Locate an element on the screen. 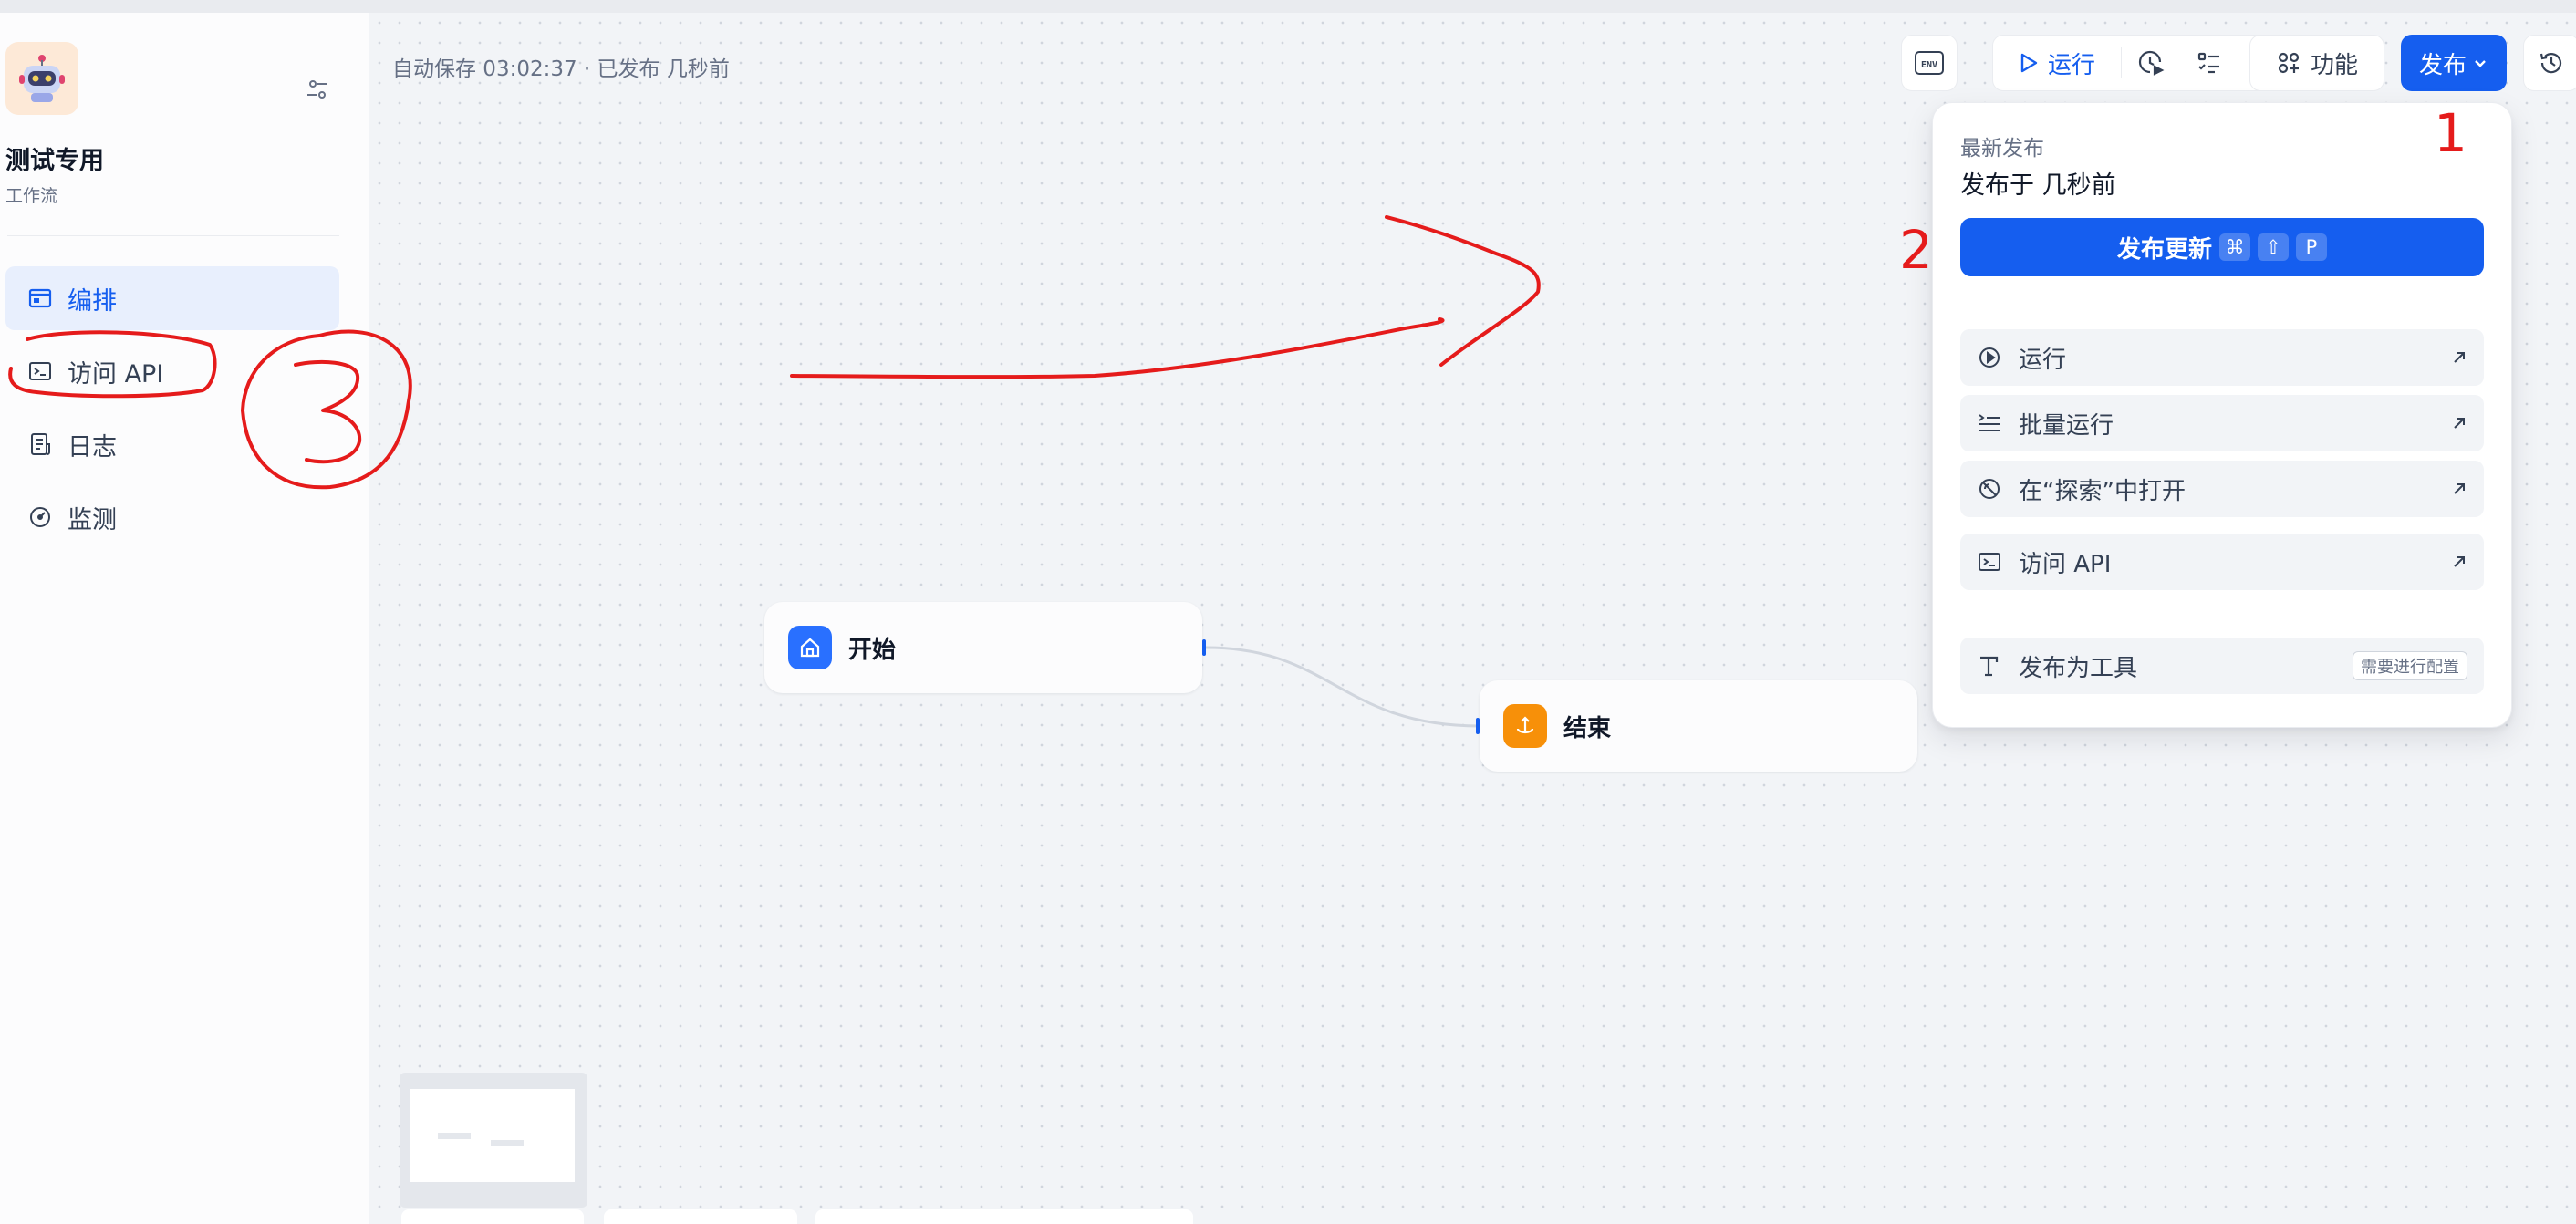  end-icon is located at coordinates (1525, 726).